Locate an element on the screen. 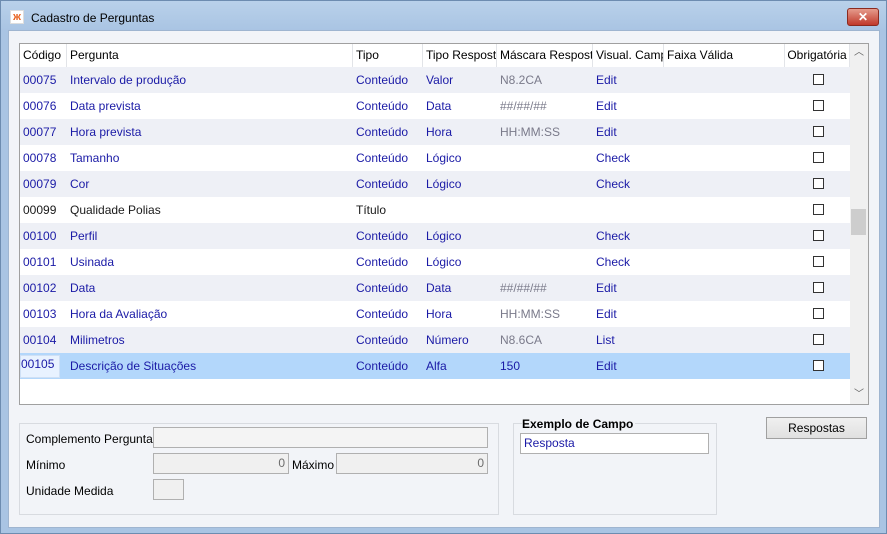  exemplo-panel: Exemplo de Campo Resposta is located at coordinates (615, 466).